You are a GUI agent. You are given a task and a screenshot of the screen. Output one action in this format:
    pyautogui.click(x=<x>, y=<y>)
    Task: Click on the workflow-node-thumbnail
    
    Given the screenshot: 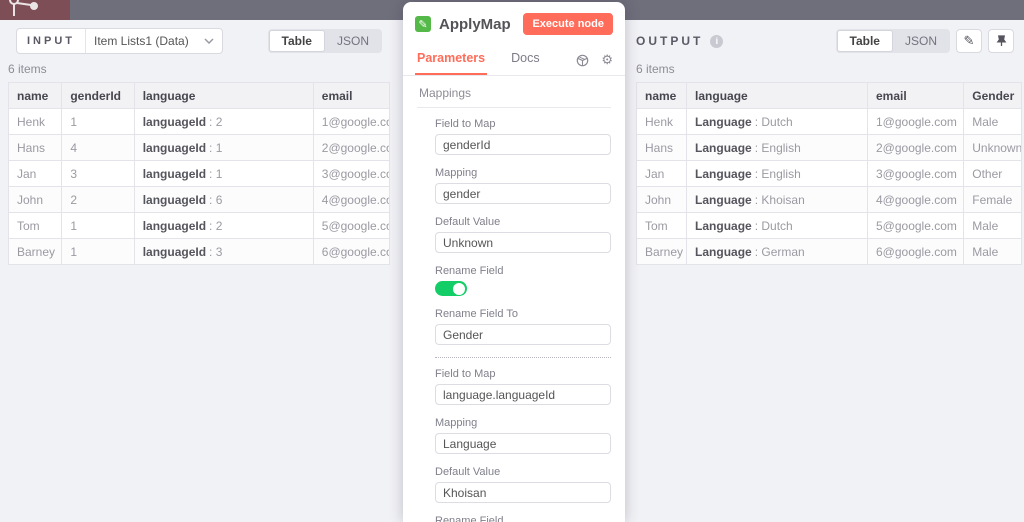 What is the action you would take?
    pyautogui.click(x=35, y=10)
    